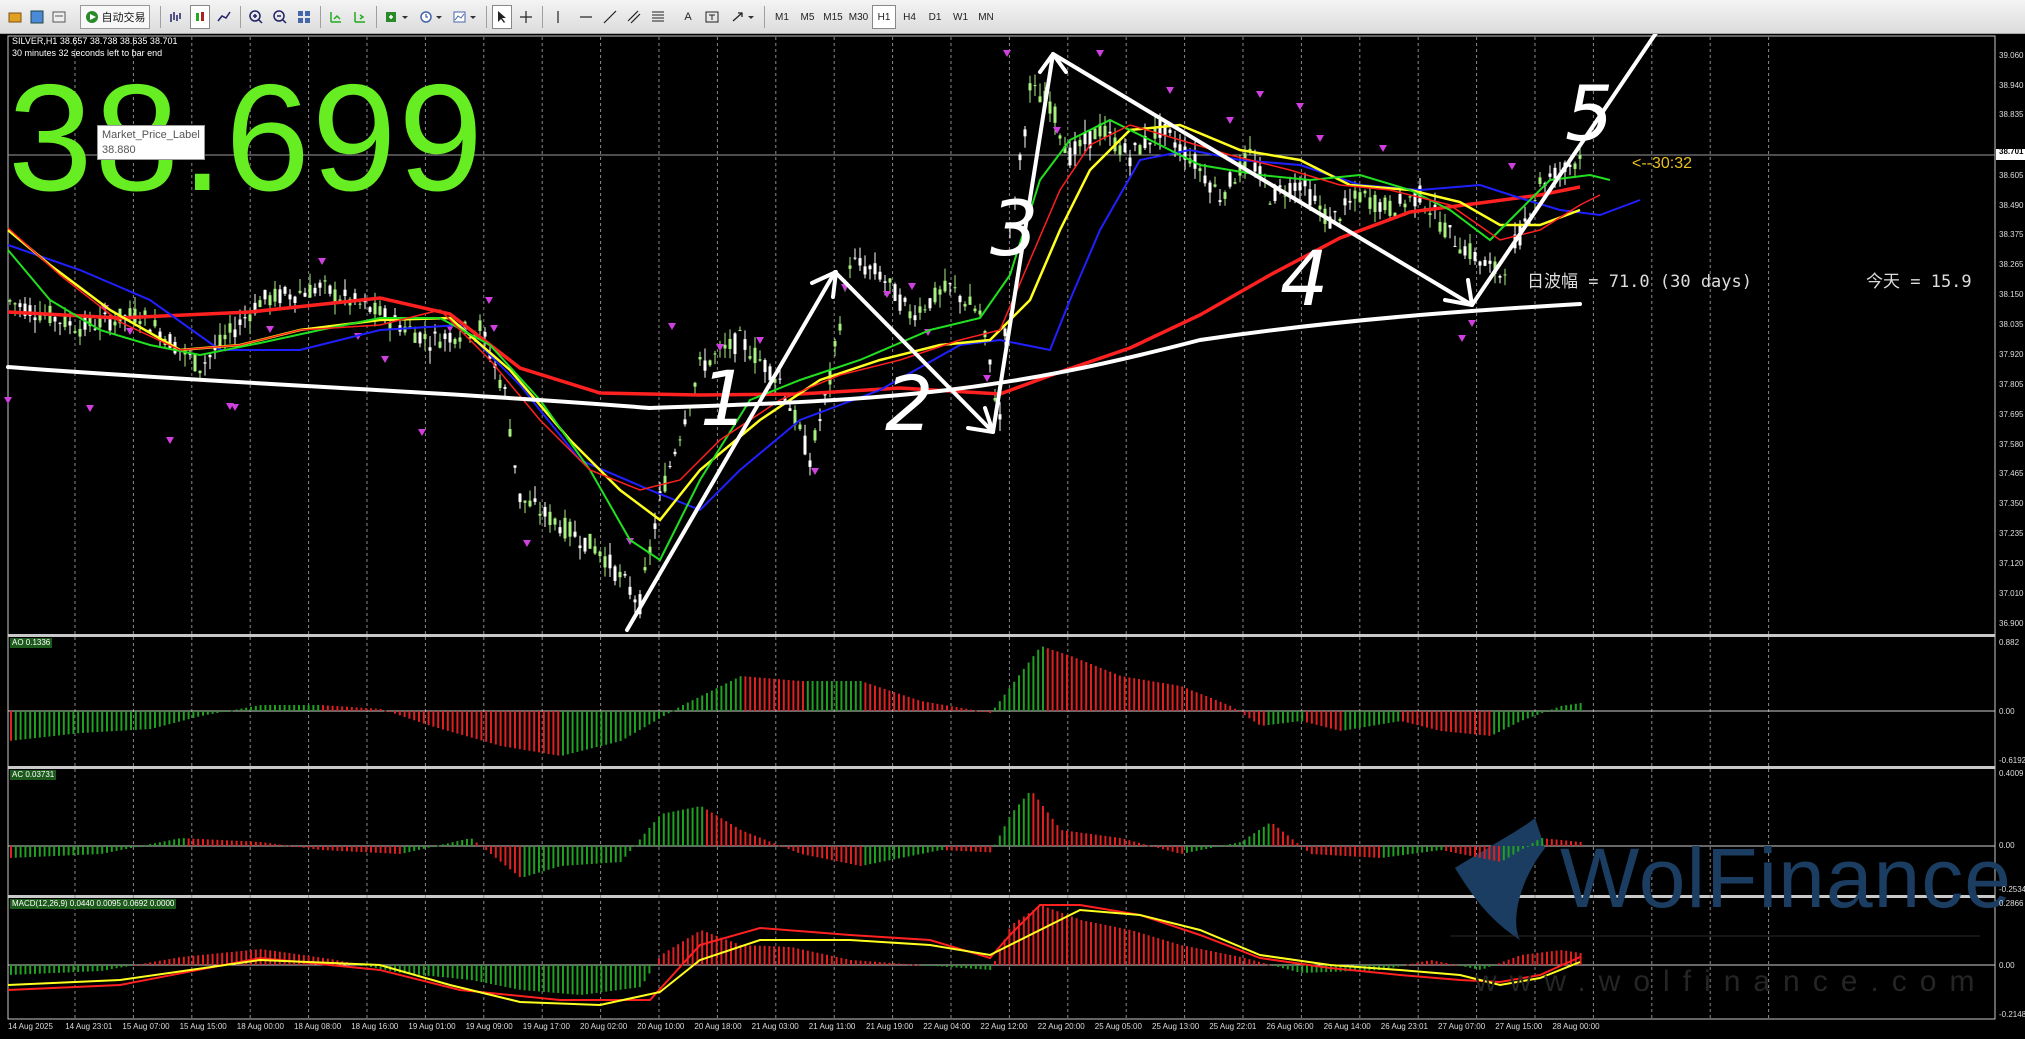 The width and height of the screenshot is (2025, 1039). I want to click on timeframe-h4-button: H4, so click(910, 17).